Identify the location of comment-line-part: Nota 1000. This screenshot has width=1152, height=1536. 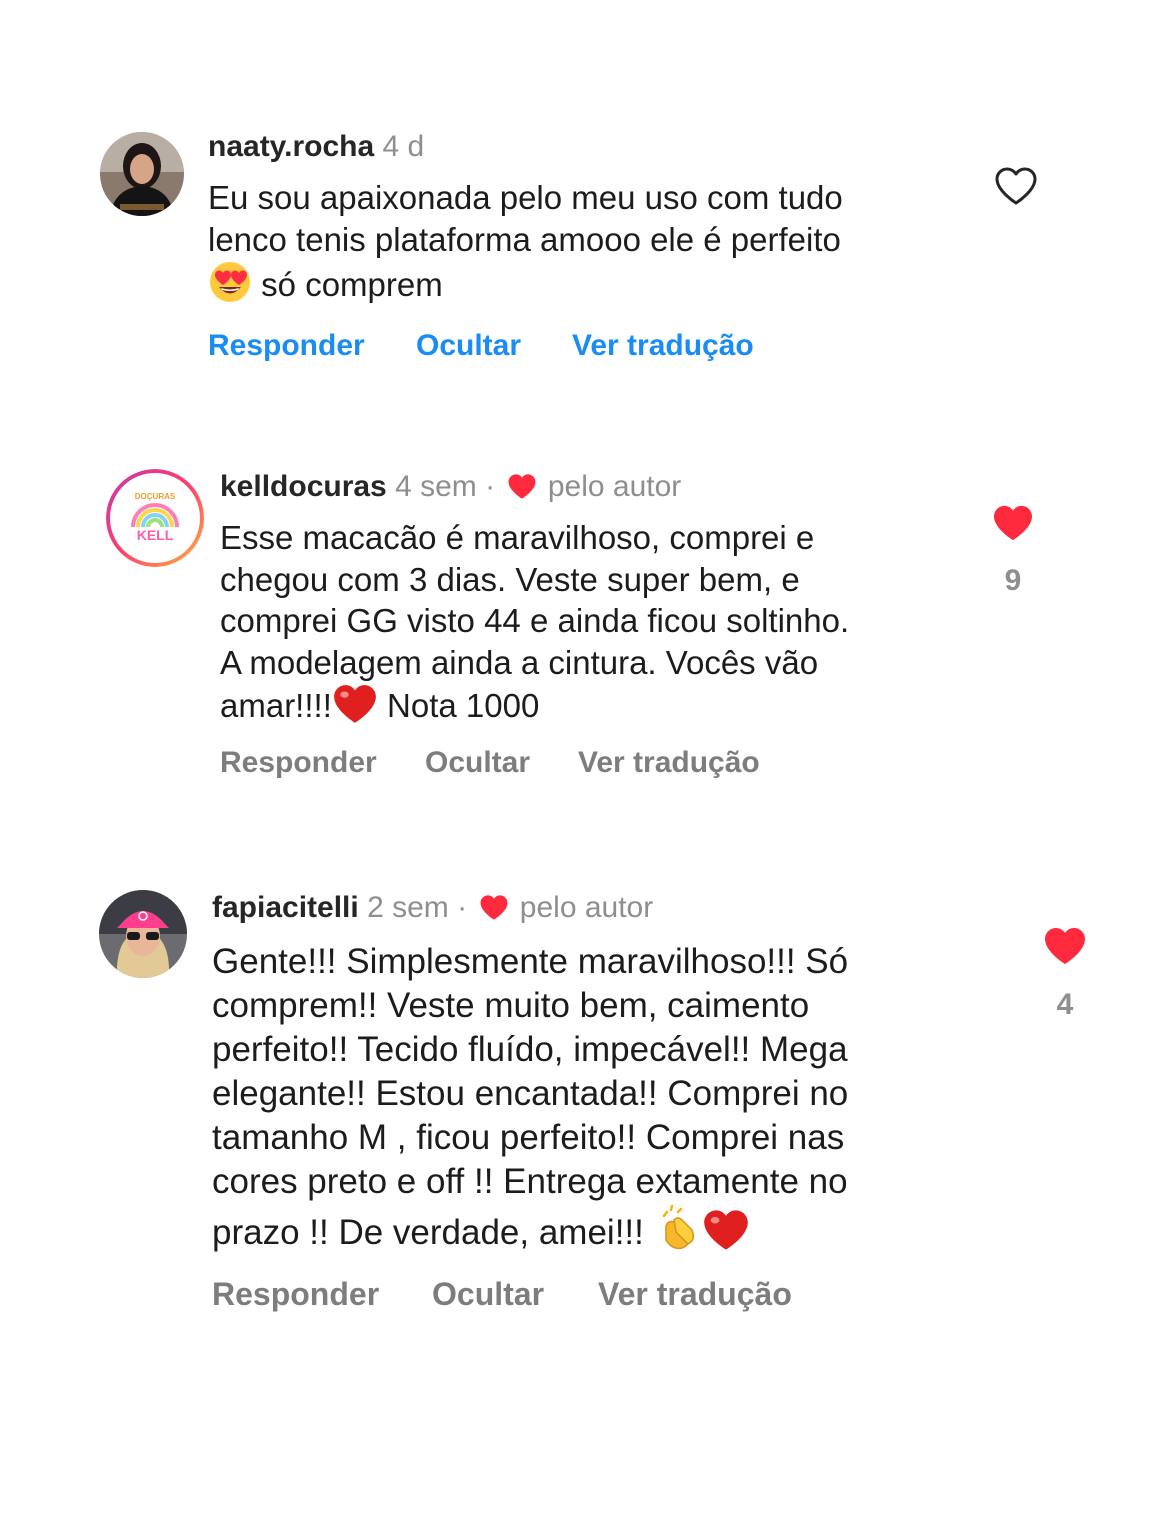
(463, 705).